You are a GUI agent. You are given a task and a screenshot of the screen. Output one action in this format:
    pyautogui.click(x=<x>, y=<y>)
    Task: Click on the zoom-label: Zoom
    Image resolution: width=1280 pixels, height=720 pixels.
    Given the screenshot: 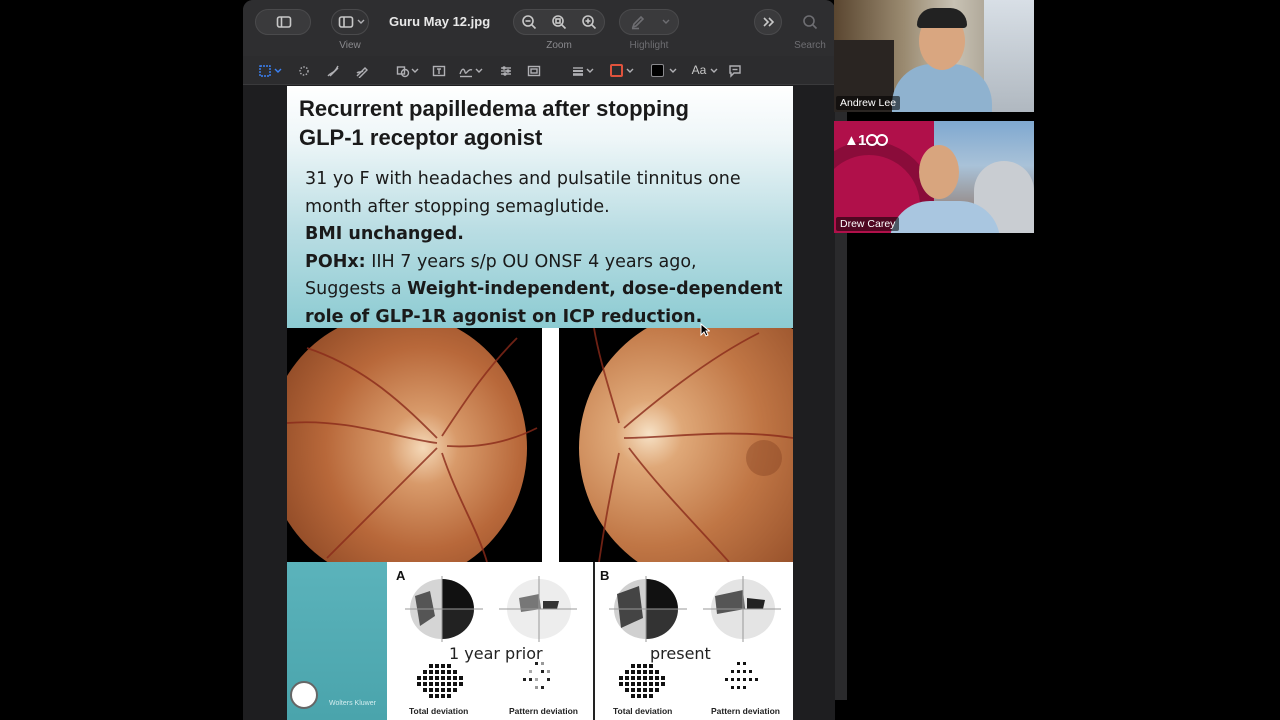 What is the action you would take?
    pyautogui.click(x=559, y=45)
    